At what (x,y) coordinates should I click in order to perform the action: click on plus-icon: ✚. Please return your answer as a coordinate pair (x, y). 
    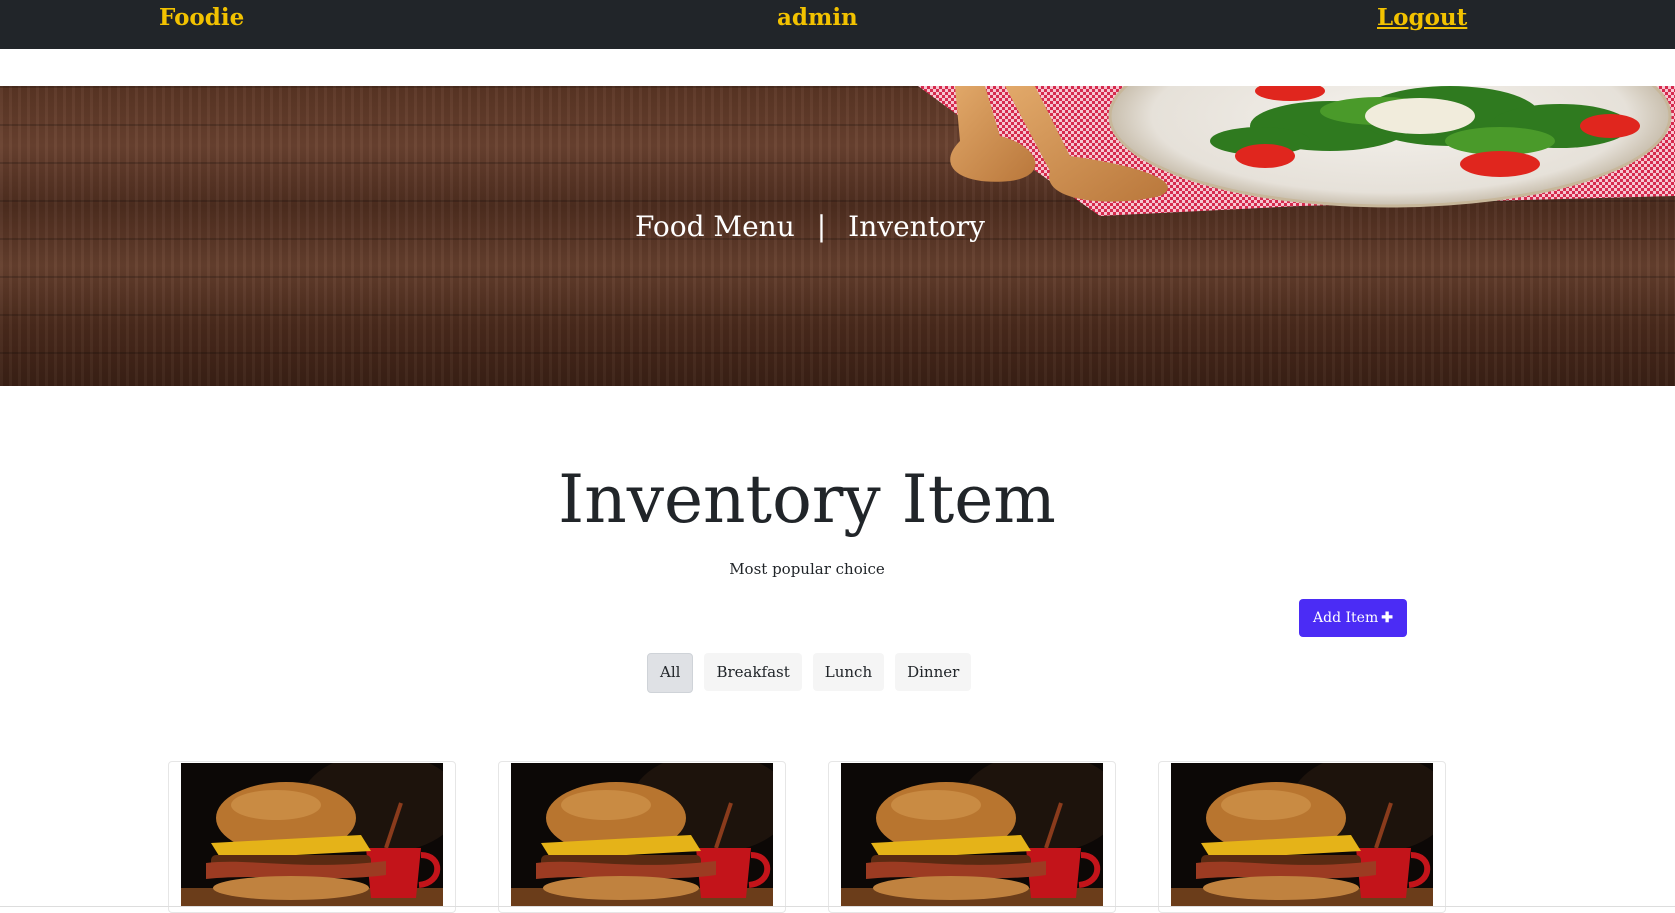
    Looking at the image, I should click on (1387, 618).